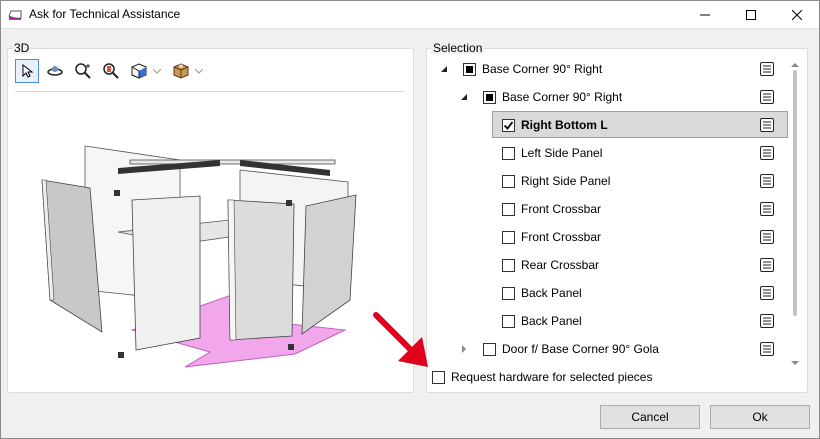 The image size is (820, 439). I want to click on app-icon, so click(15, 15).